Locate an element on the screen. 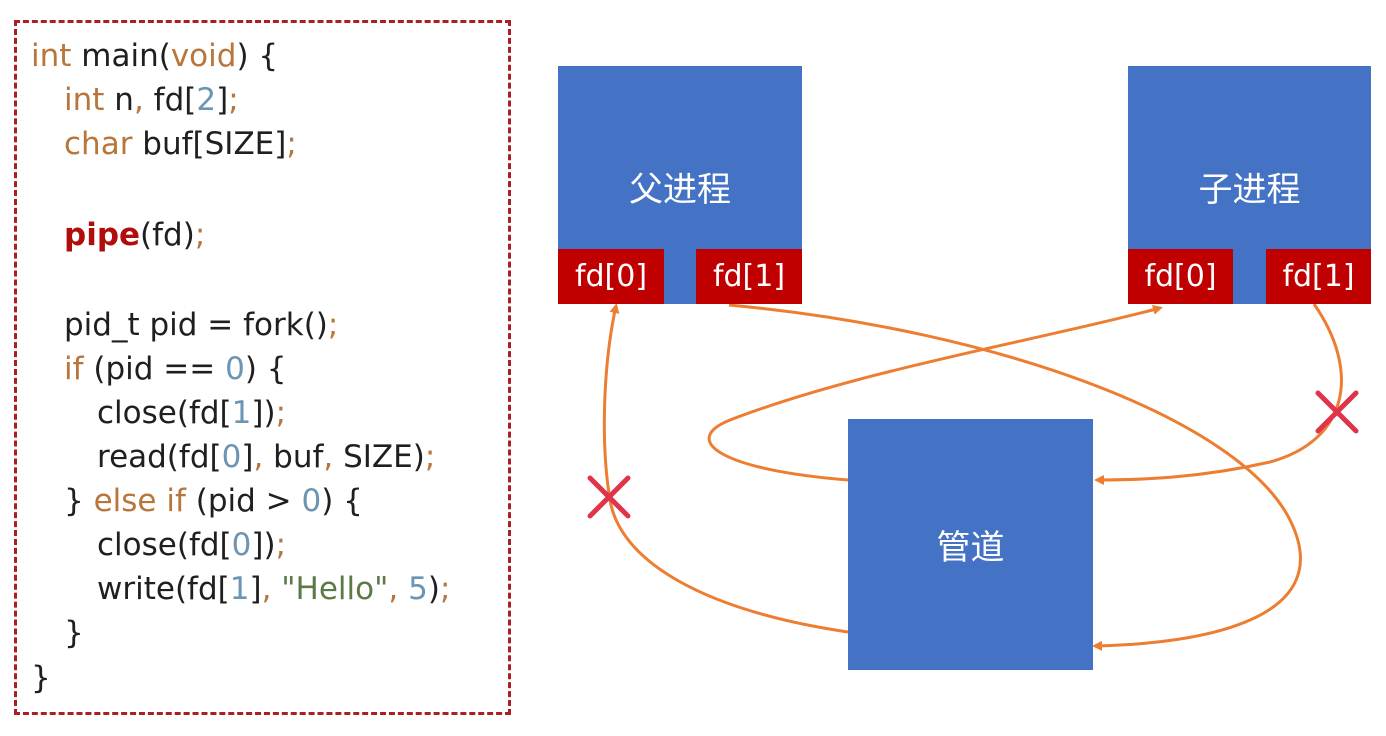  child-fd1-box: fd[1] is located at coordinates (1318, 276).